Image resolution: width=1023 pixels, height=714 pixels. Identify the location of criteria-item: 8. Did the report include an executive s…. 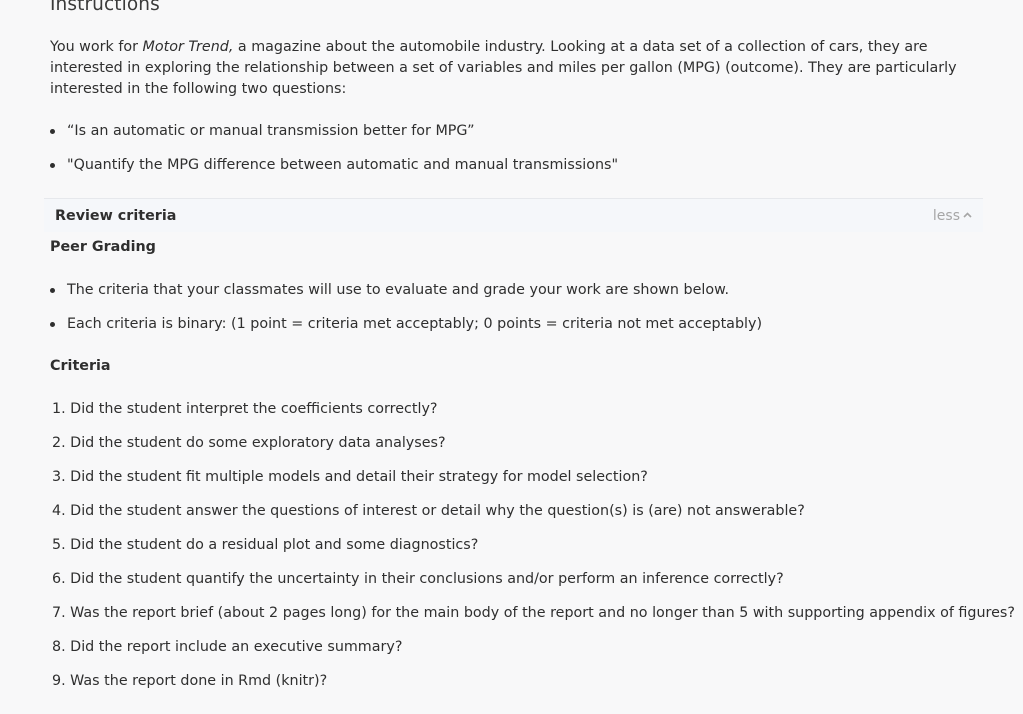
(227, 647).